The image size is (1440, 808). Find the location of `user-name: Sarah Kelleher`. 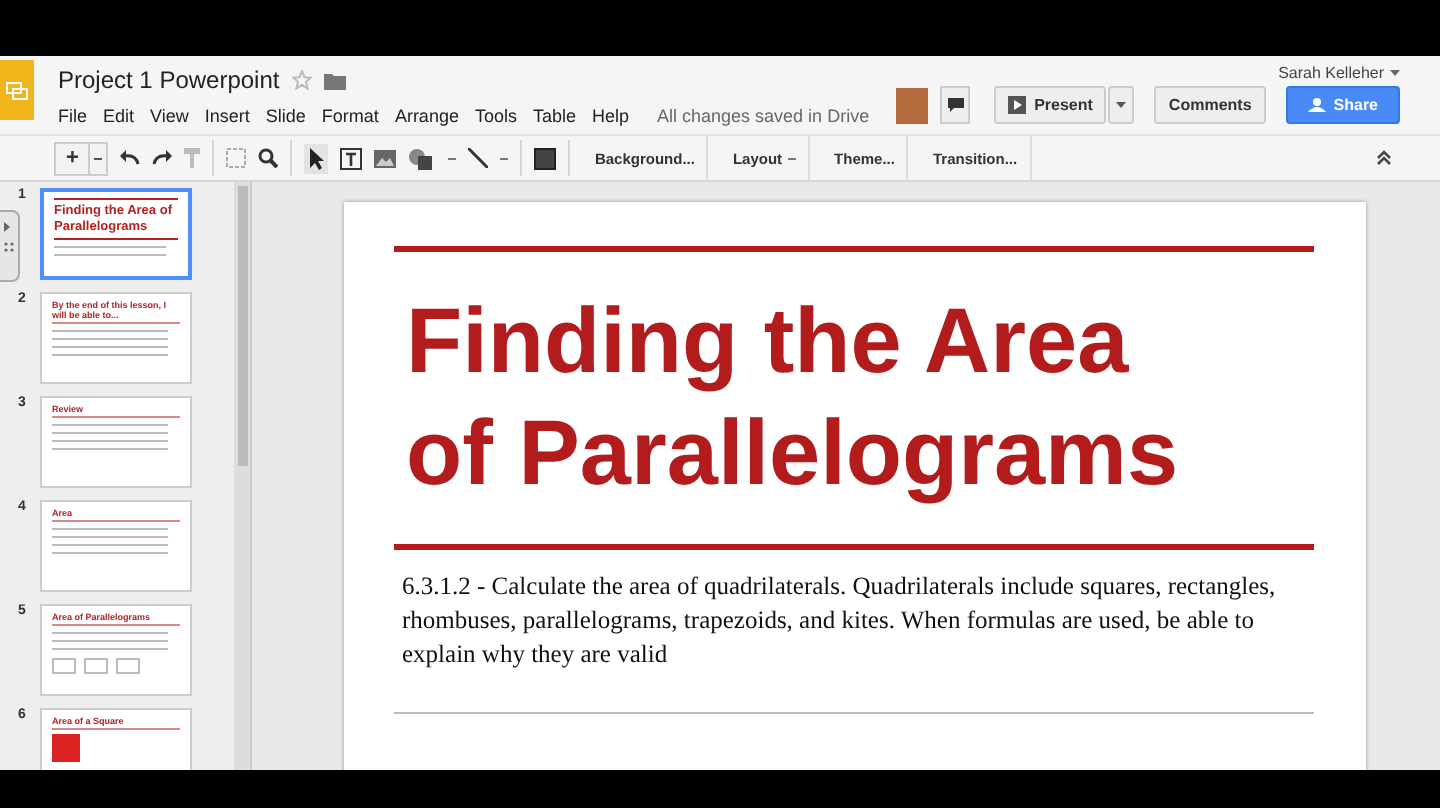

user-name: Sarah Kelleher is located at coordinates (1331, 73).